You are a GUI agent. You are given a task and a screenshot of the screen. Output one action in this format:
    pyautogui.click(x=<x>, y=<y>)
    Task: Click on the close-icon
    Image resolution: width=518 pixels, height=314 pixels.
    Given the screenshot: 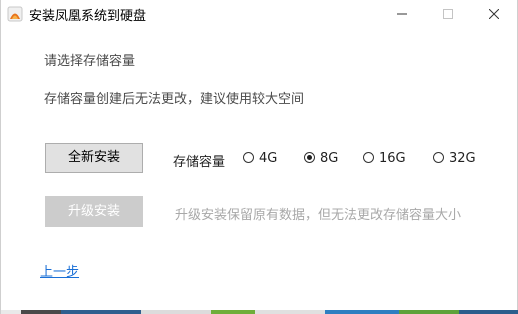 What is the action you would take?
    pyautogui.click(x=494, y=14)
    